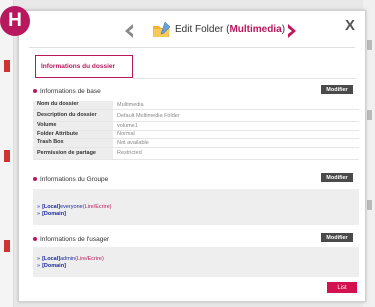  What do you see at coordinates (342, 287) in the screenshot?
I see `list-button: List` at bounding box center [342, 287].